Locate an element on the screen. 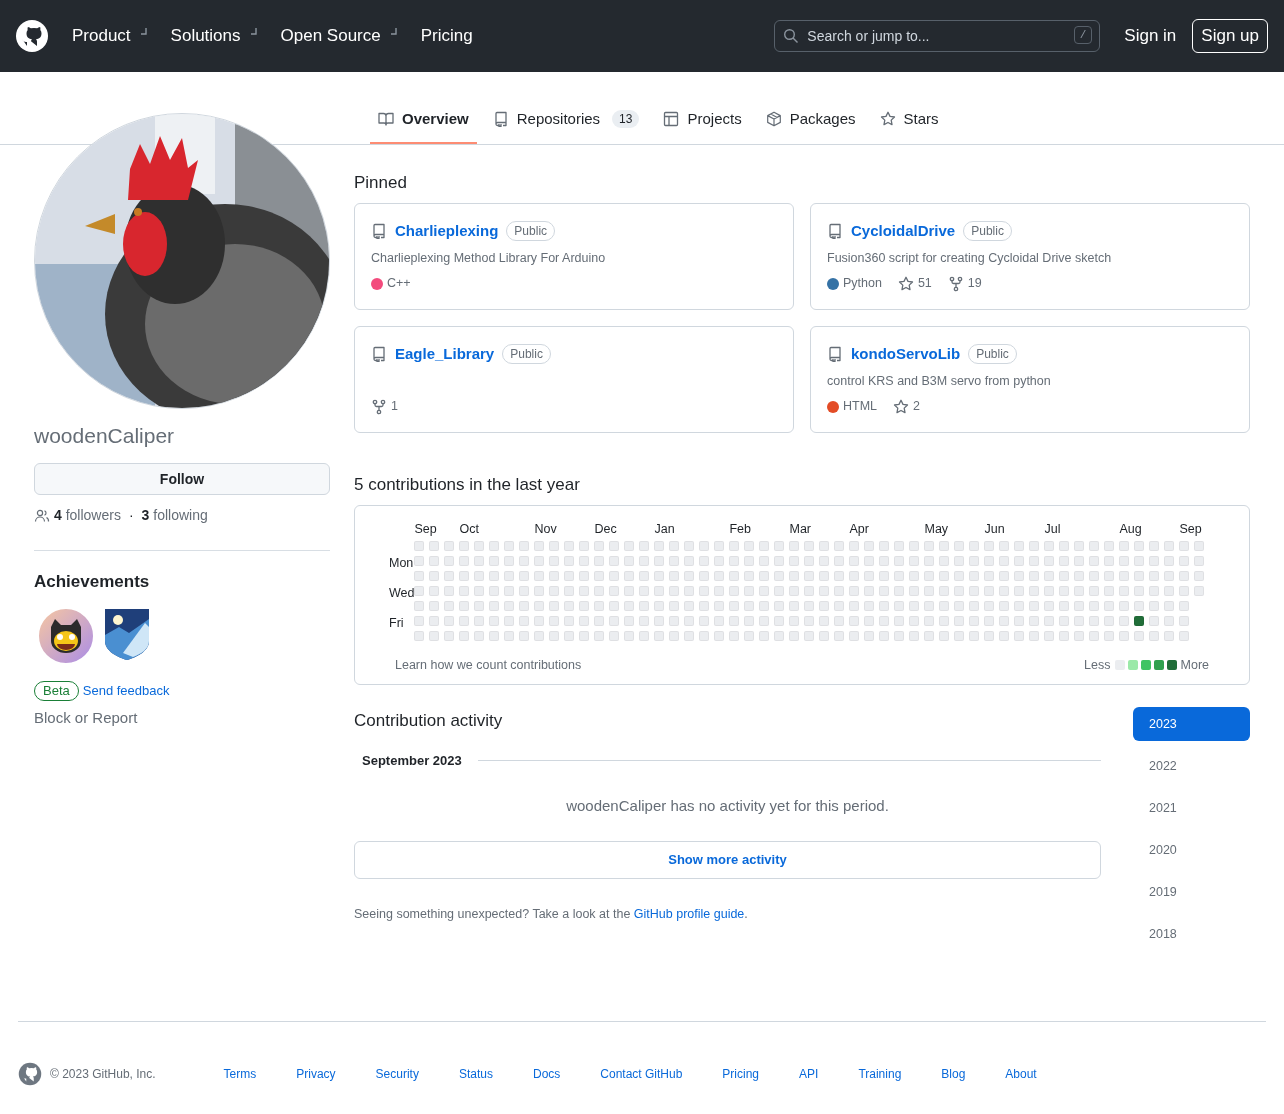 The image size is (1284, 1114). profile-tab: Packages is located at coordinates (810, 120).